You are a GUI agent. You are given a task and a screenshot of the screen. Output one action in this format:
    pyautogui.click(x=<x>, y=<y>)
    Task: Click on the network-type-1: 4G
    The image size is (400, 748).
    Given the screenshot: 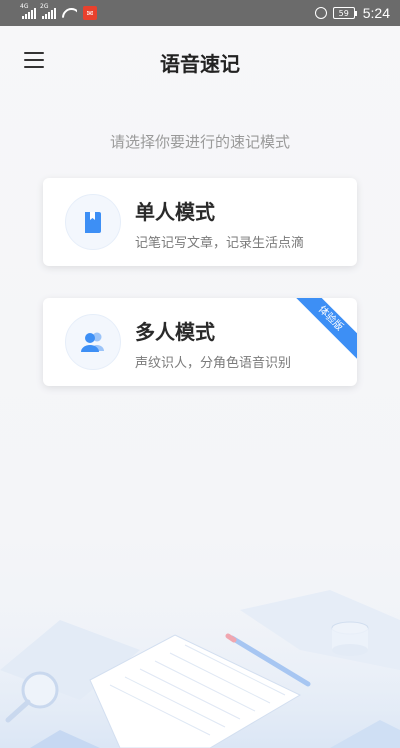 What is the action you would take?
    pyautogui.click(x=24, y=6)
    